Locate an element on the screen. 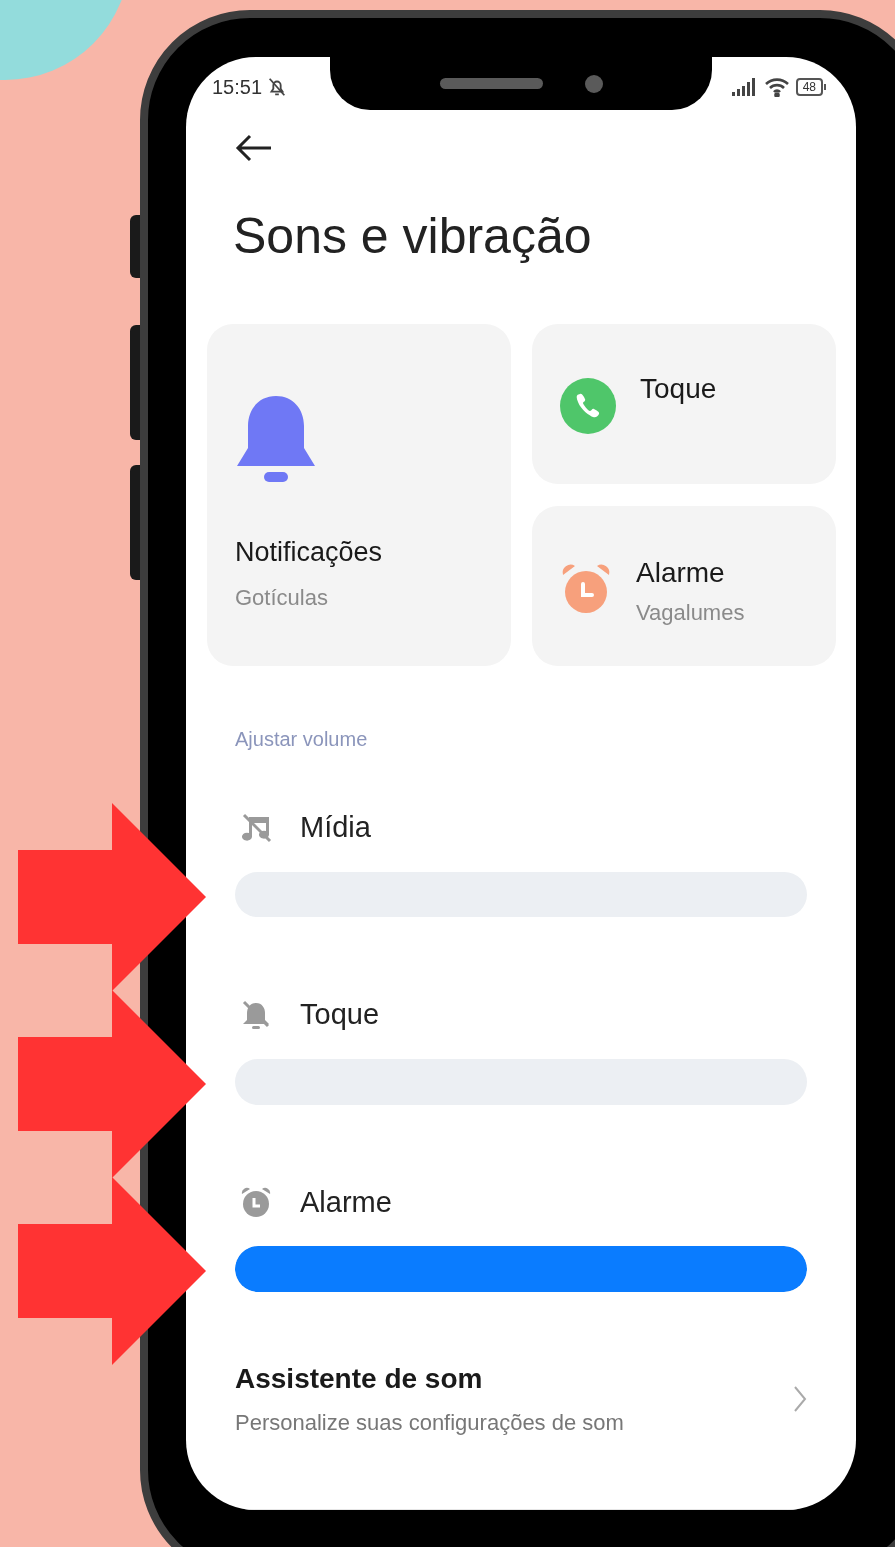  section-label: Ajustar volume is located at coordinates (301, 739).